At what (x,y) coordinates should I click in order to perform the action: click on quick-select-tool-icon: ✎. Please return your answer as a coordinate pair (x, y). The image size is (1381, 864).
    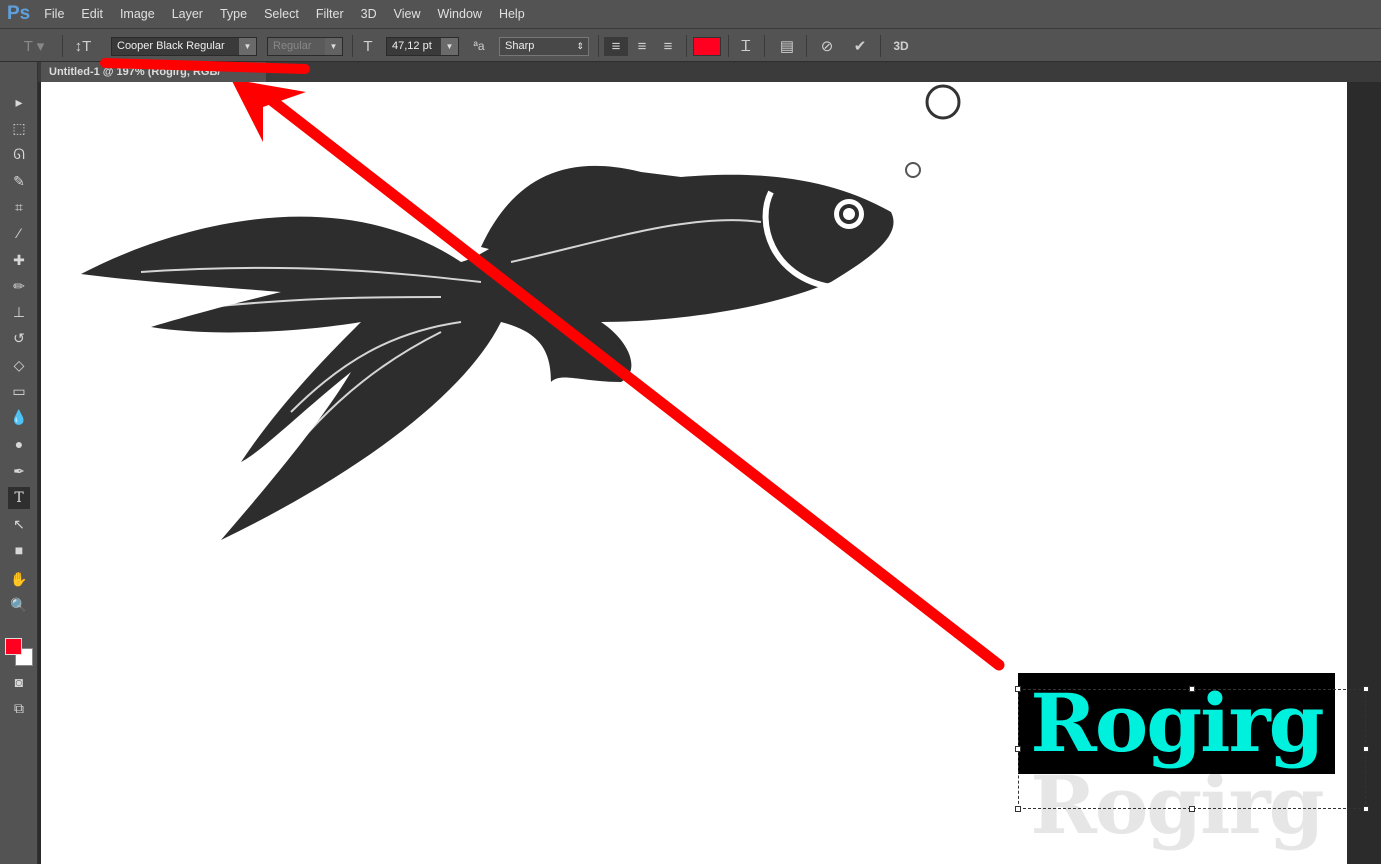
    Looking at the image, I should click on (19, 181).